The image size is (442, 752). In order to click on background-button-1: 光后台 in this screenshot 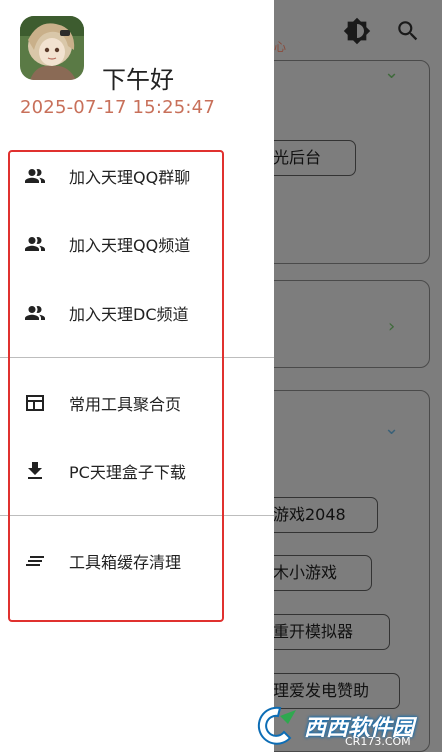, I will do `click(309, 158)`.